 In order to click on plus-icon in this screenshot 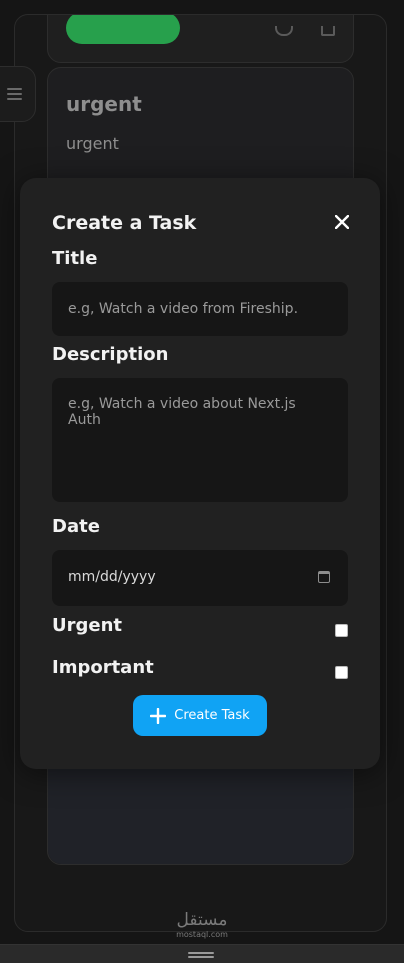, I will do `click(158, 715)`.